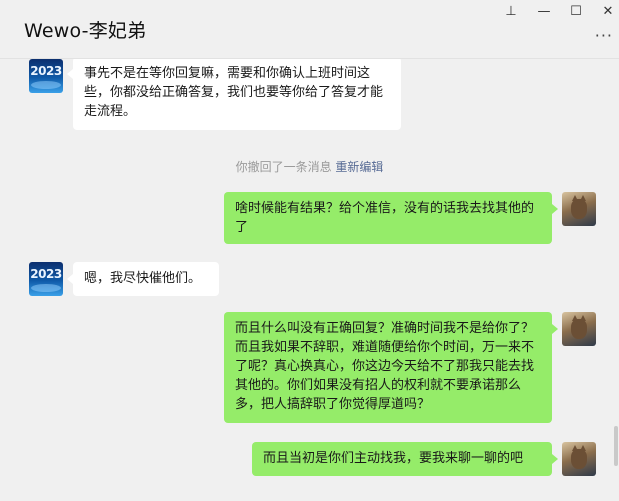  What do you see at coordinates (606, 12) in the screenshot?
I see `close-icon: ✕` at bounding box center [606, 12].